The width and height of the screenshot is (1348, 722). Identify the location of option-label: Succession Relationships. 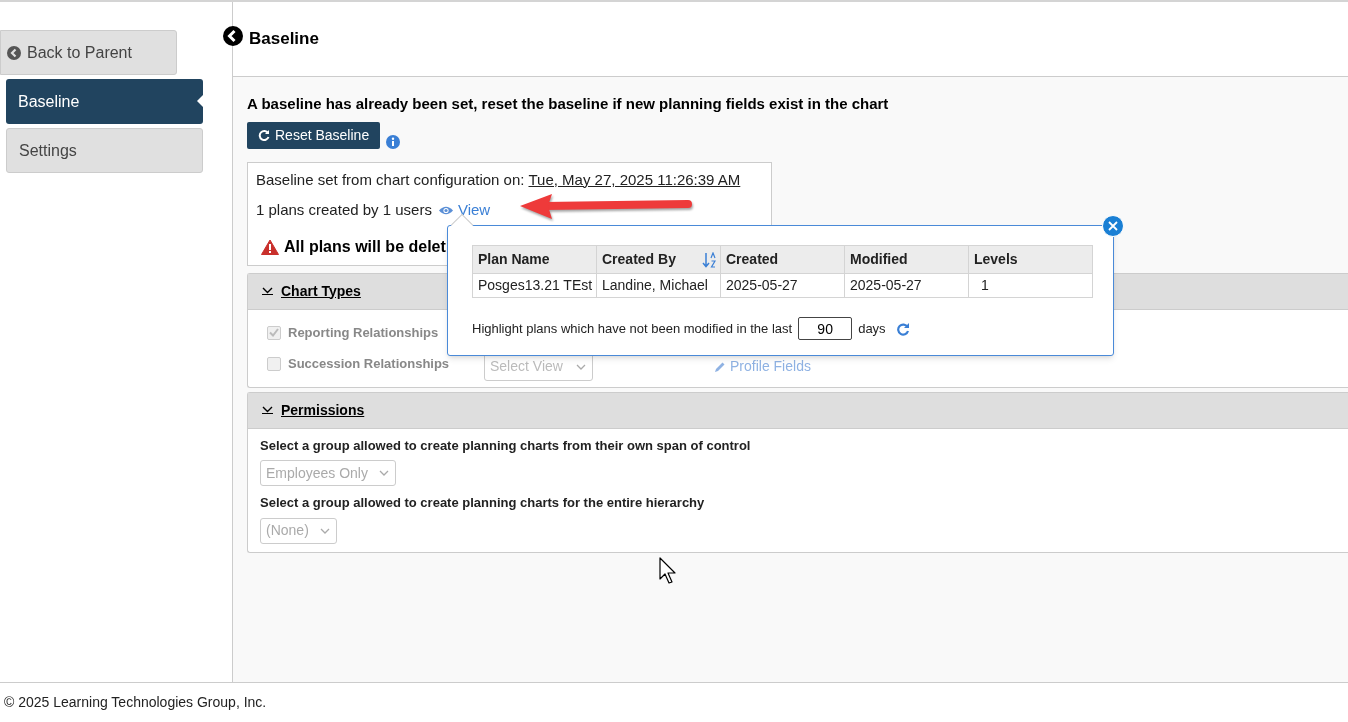
(369, 363).